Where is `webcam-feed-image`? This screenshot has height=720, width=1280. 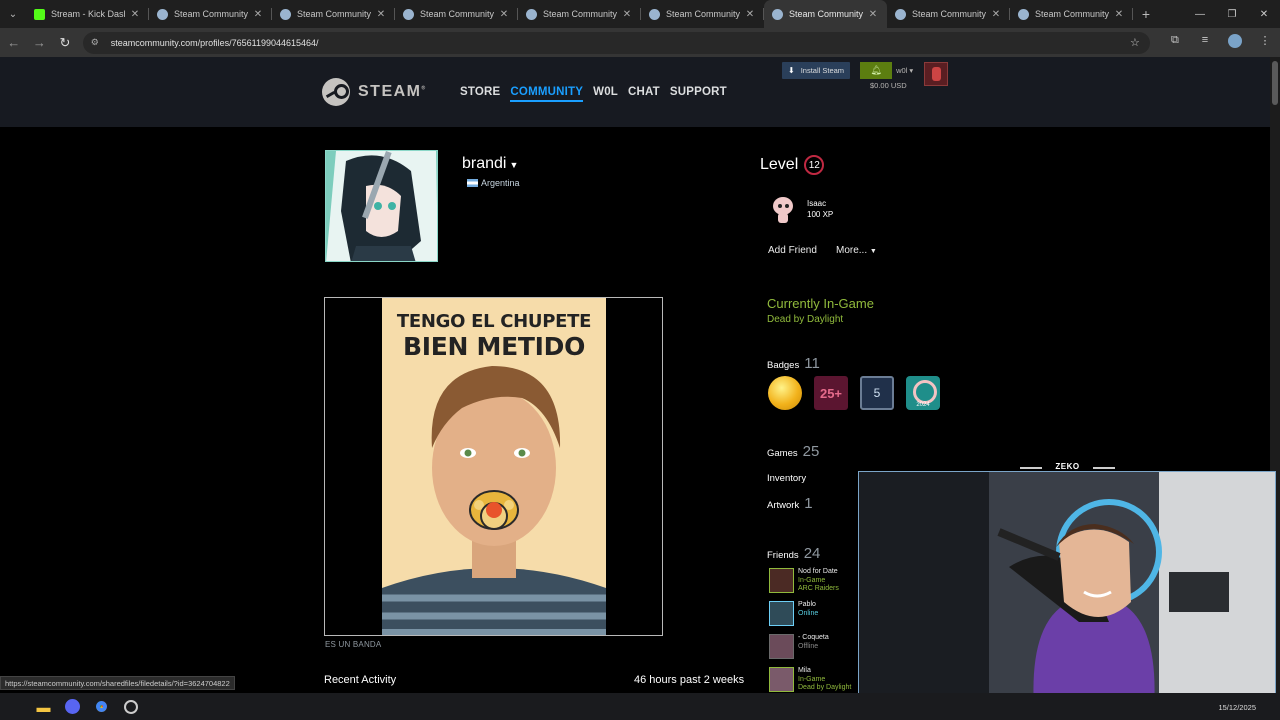 webcam-feed-image is located at coordinates (1067, 589).